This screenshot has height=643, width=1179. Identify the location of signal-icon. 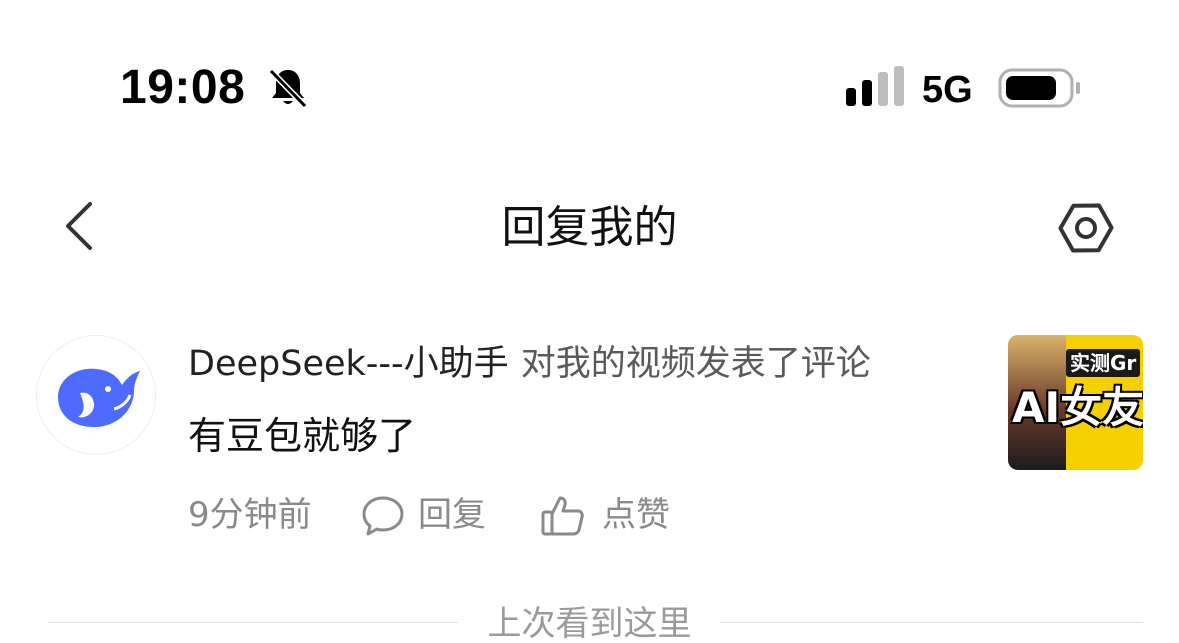
(875, 86).